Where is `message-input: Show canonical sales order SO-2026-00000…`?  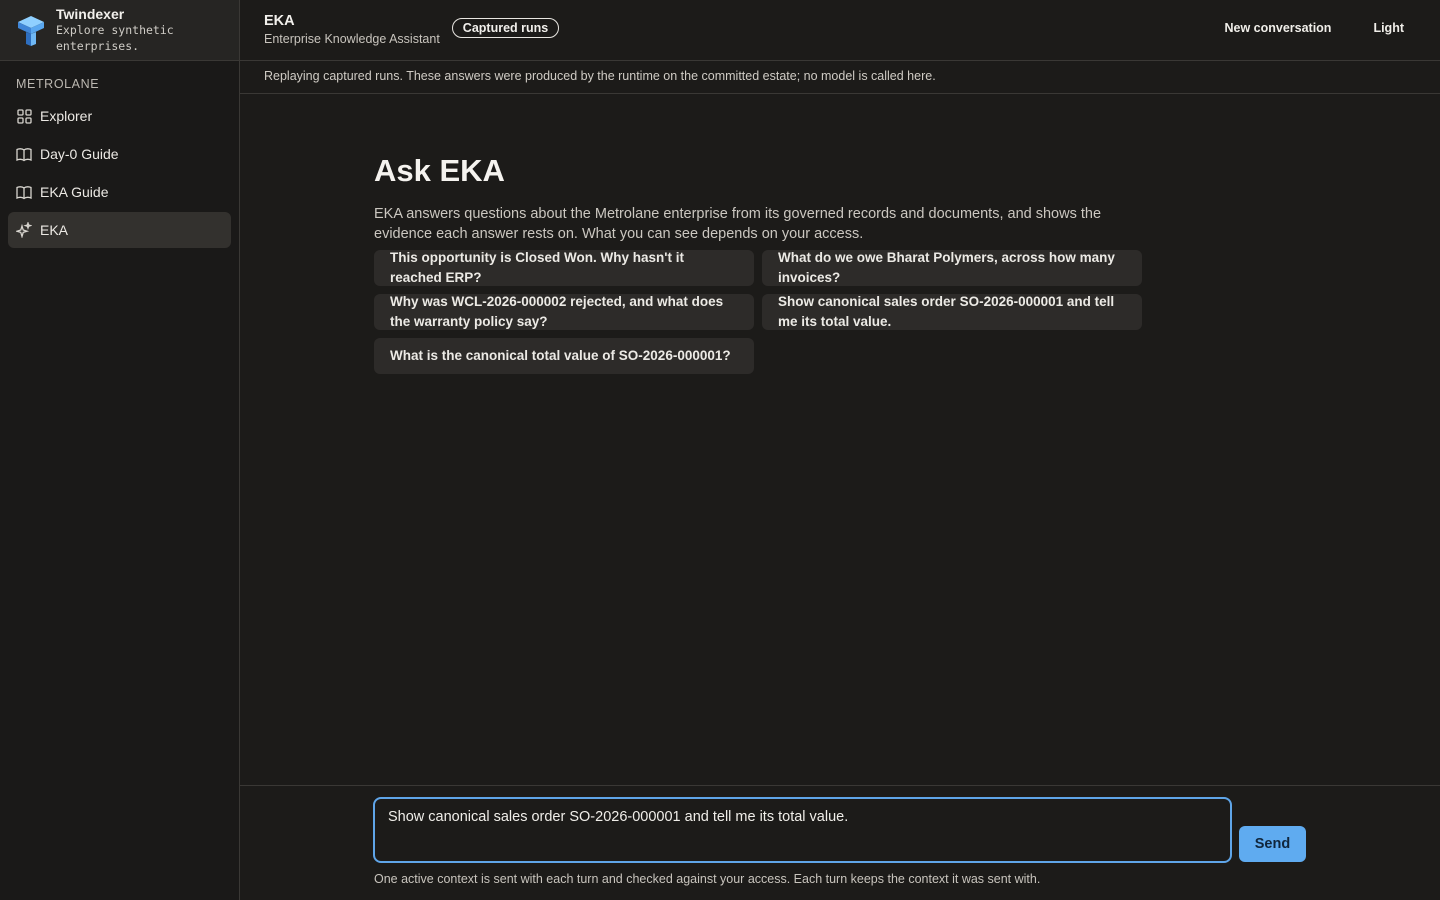
message-input: Show canonical sales order SO-2026-00000… is located at coordinates (802, 830).